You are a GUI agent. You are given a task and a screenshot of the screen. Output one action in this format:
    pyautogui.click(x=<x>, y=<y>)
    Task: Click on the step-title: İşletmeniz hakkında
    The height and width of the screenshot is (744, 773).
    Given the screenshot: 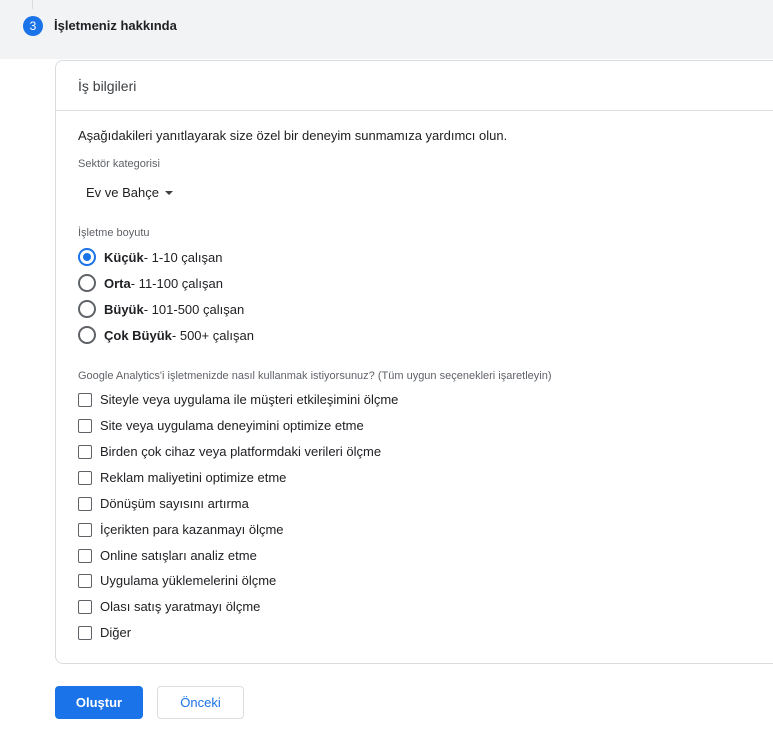 What is the action you would take?
    pyautogui.click(x=115, y=25)
    